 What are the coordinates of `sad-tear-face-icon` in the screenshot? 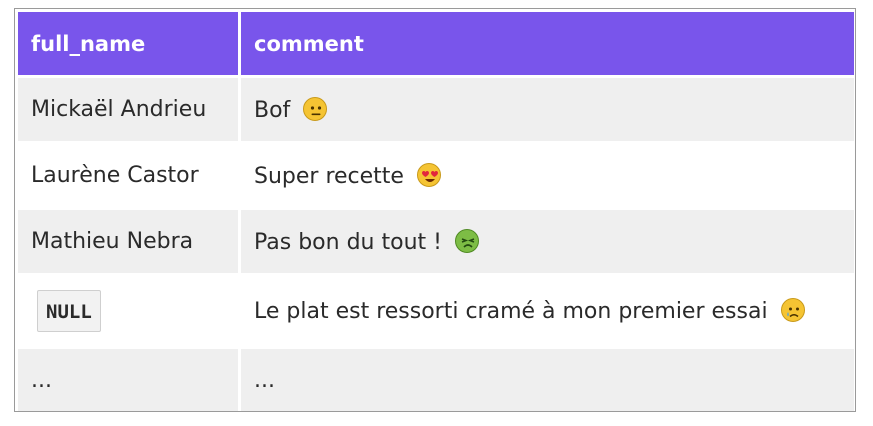 It's located at (792, 310).